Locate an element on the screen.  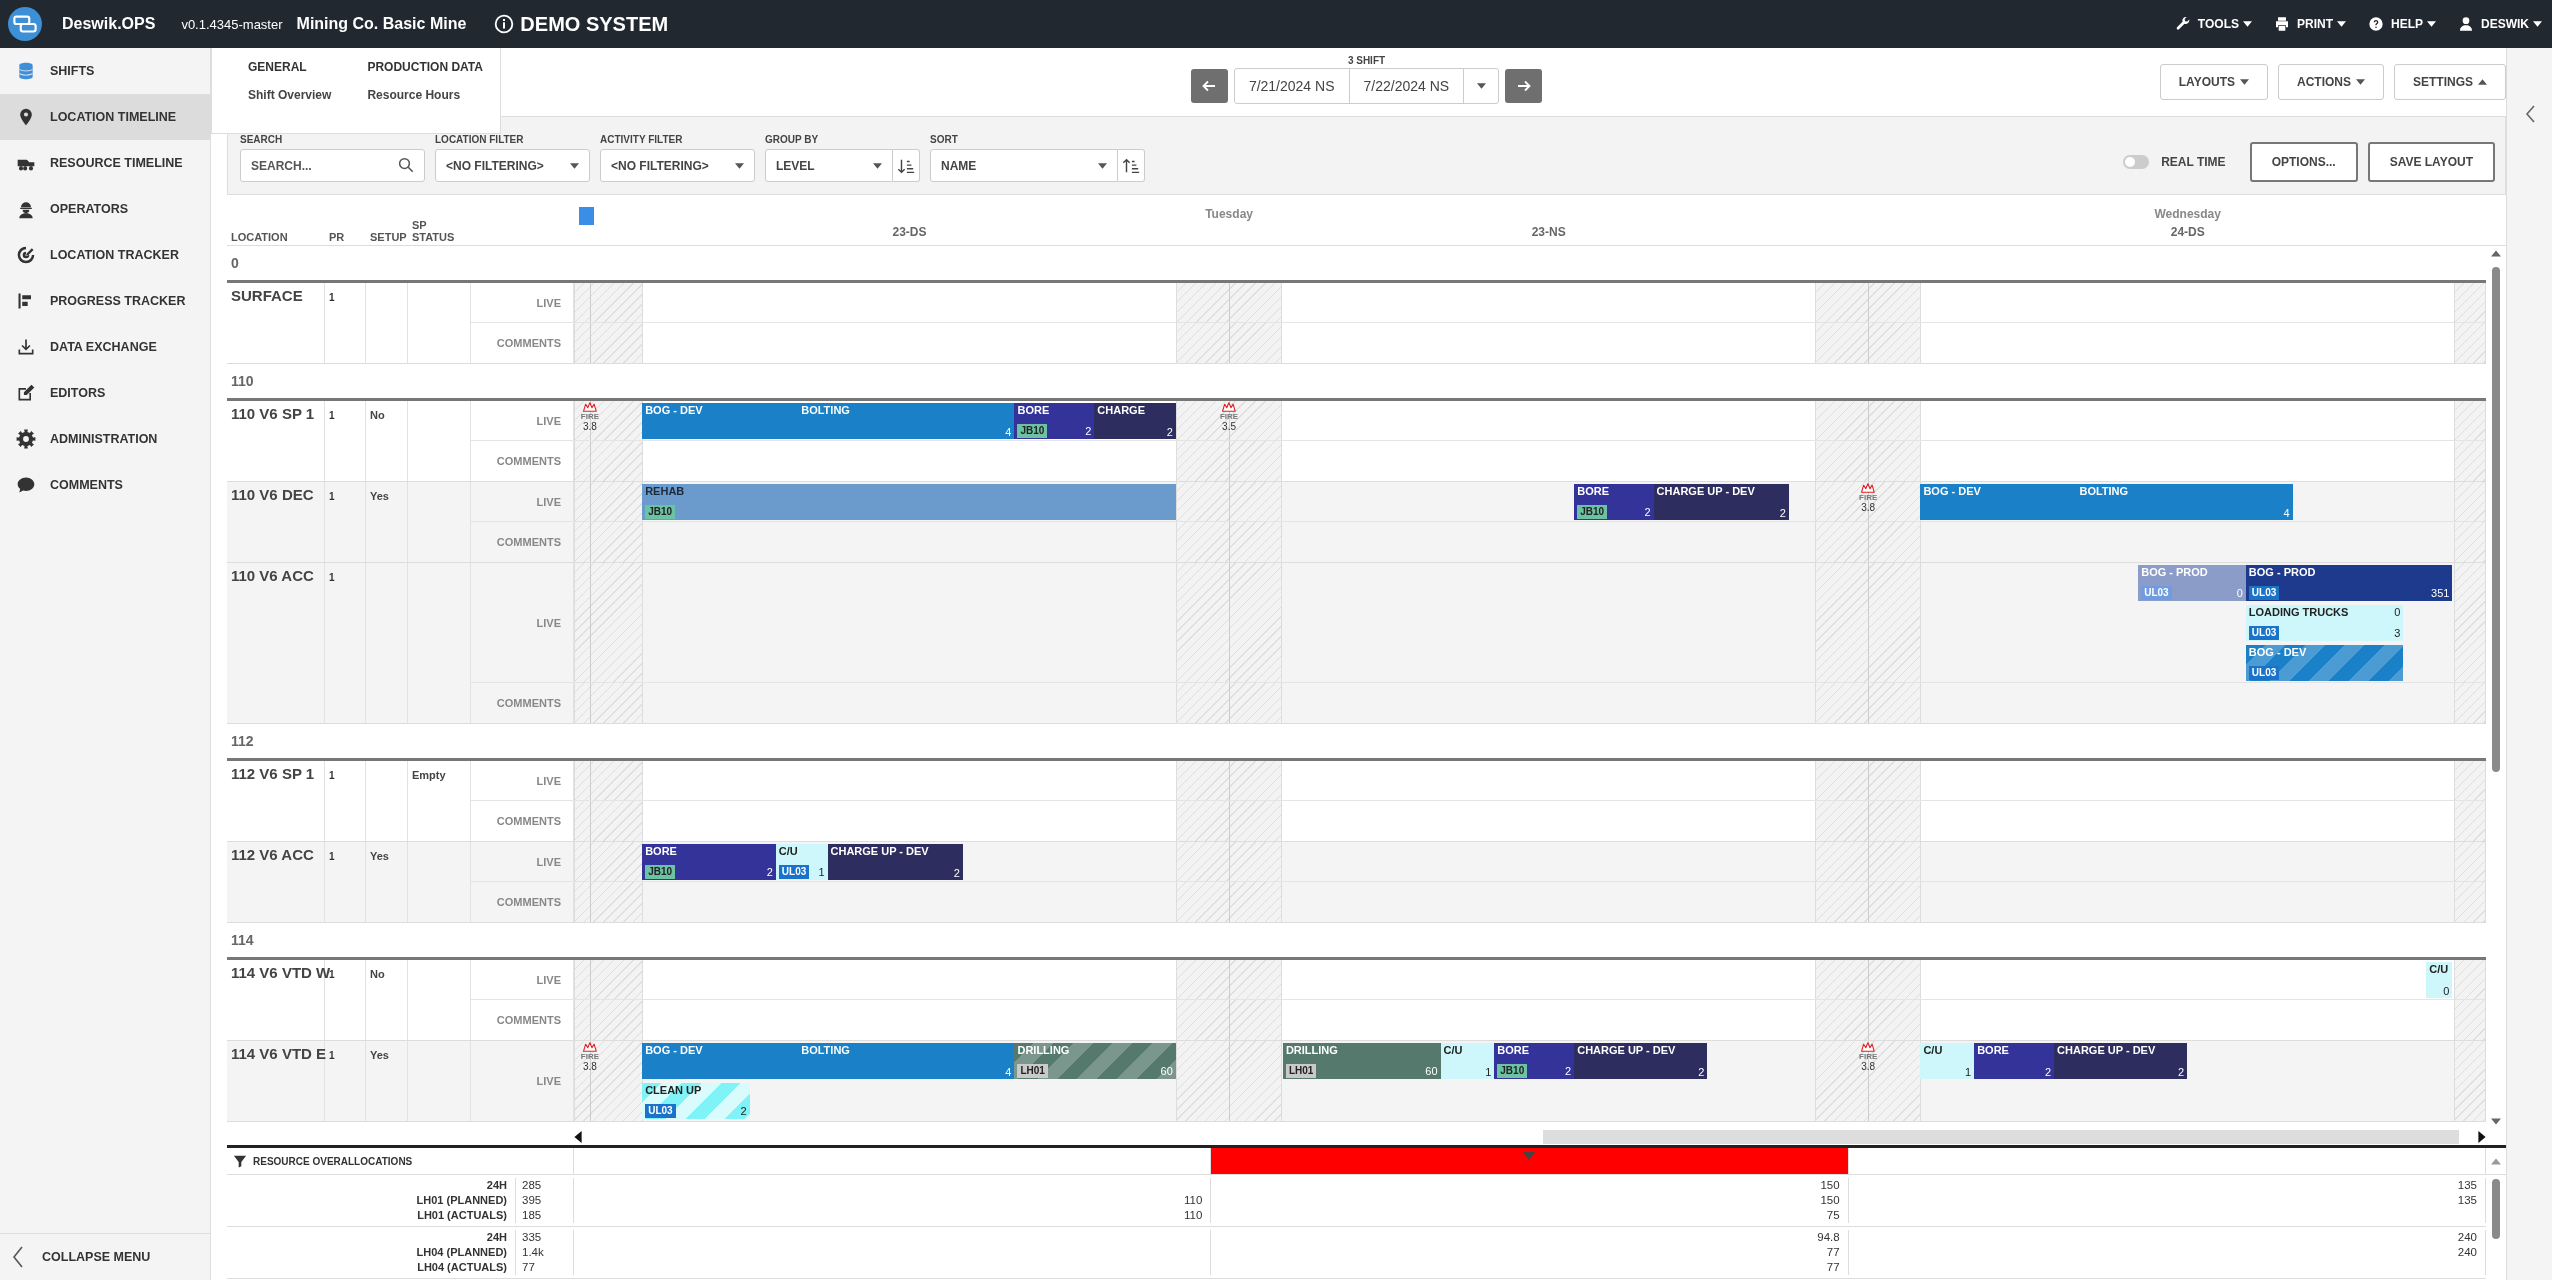
sidebar-item: OPERATORS is located at coordinates (105, 209).